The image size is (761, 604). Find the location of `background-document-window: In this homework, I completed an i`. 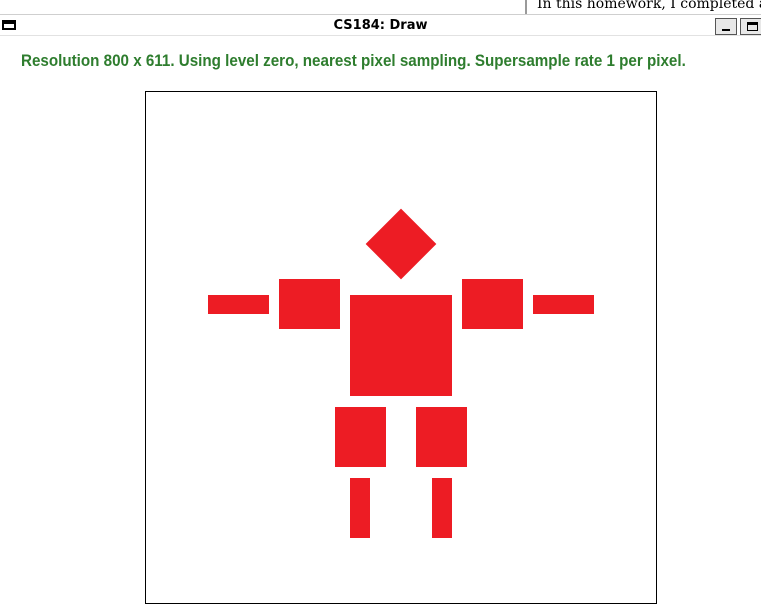

background-document-window: In this homework, I completed an i is located at coordinates (634, 7).